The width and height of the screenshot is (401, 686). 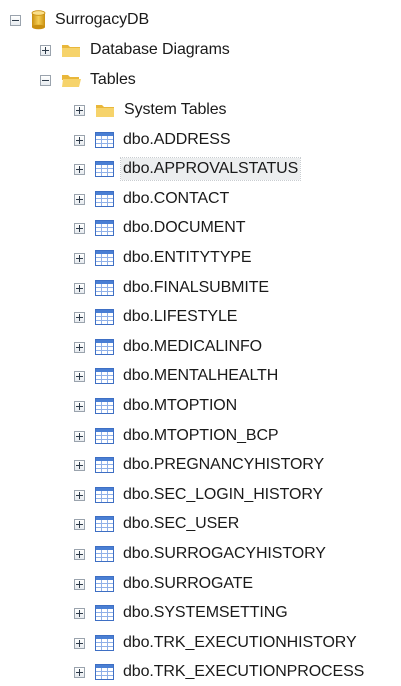 I want to click on table-label: dbo.SEC_LOGIN_HISTORY, so click(x=223, y=495).